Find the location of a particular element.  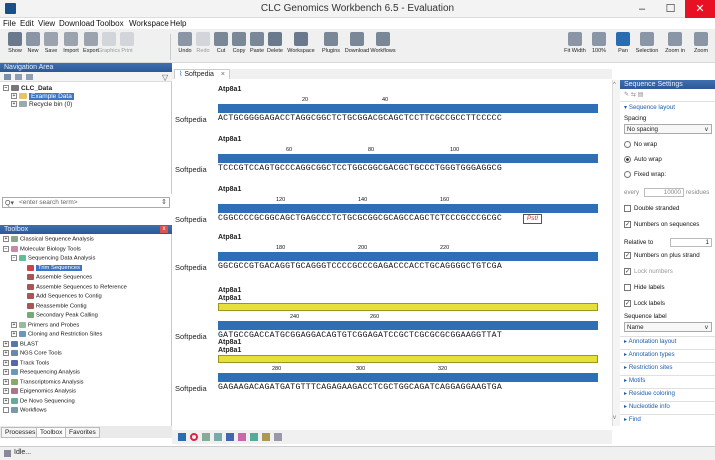

checkbox-lock-labels: ✓ Lock labels is located at coordinates (644, 303).